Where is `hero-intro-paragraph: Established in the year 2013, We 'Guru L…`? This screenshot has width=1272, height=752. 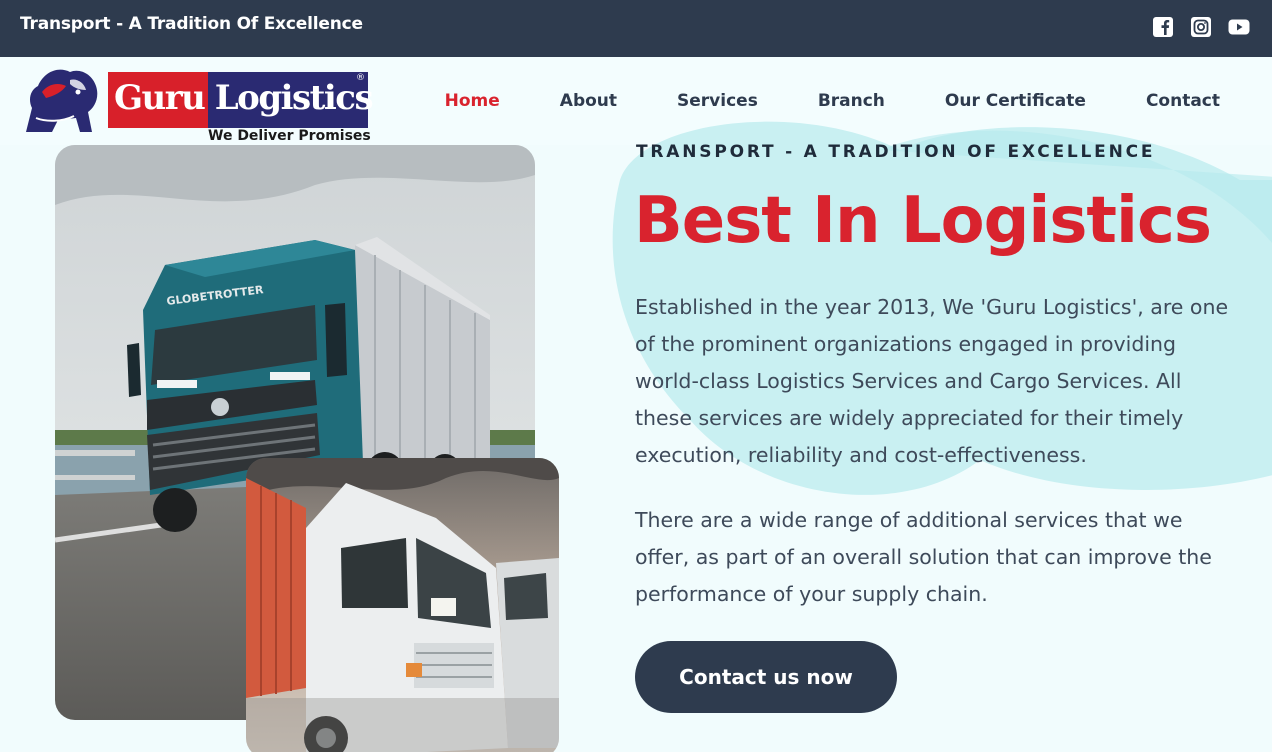 hero-intro-paragraph: Established in the year 2013, We 'Guru L… is located at coordinates (932, 381).